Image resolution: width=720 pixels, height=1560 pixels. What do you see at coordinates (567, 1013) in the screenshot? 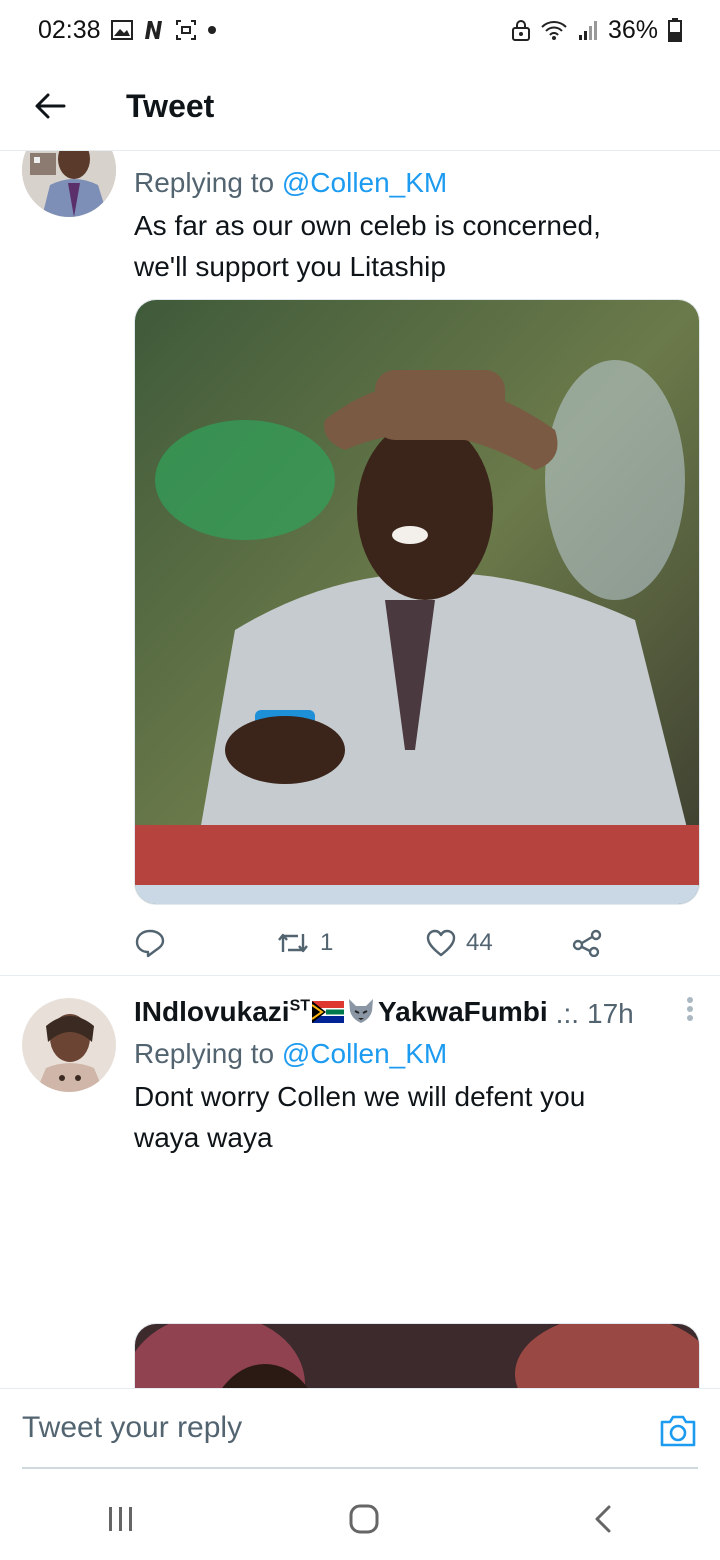
I see `name-suffix: .:.` at bounding box center [567, 1013].